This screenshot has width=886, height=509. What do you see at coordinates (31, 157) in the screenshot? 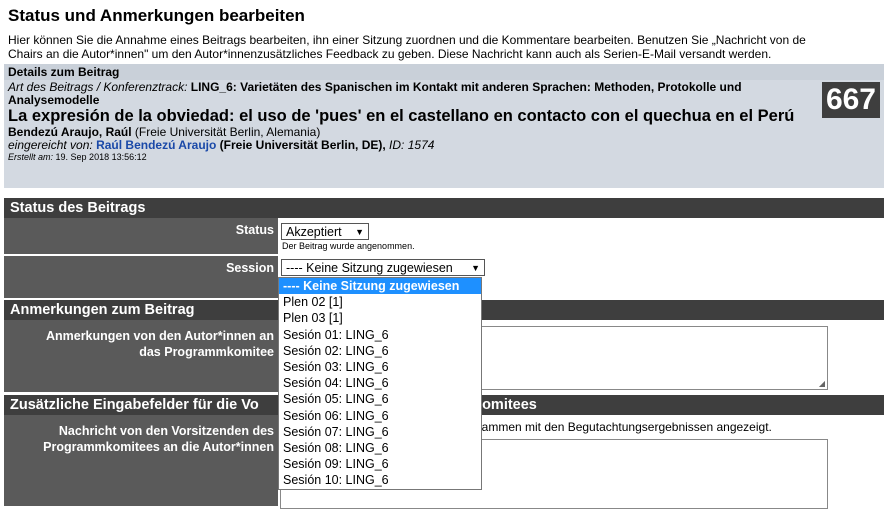
I see `created-label: Erstellt am:` at bounding box center [31, 157].